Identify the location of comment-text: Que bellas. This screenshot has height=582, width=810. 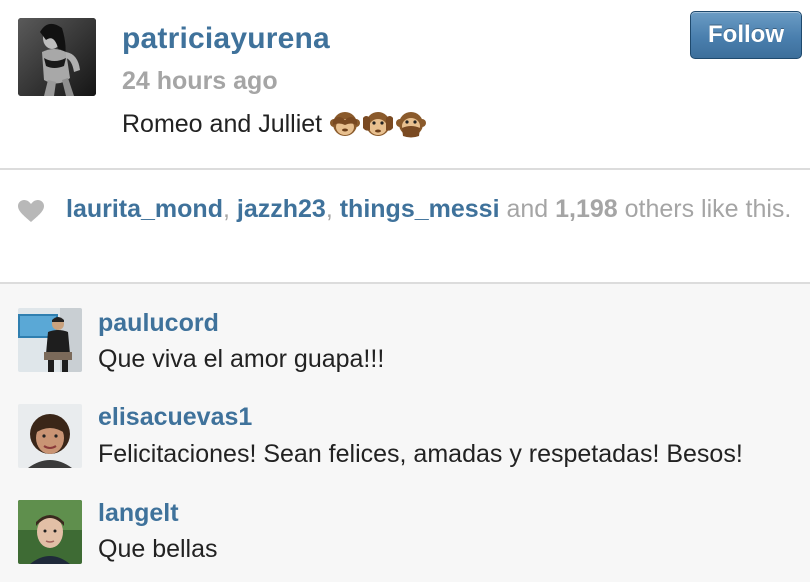
(158, 549).